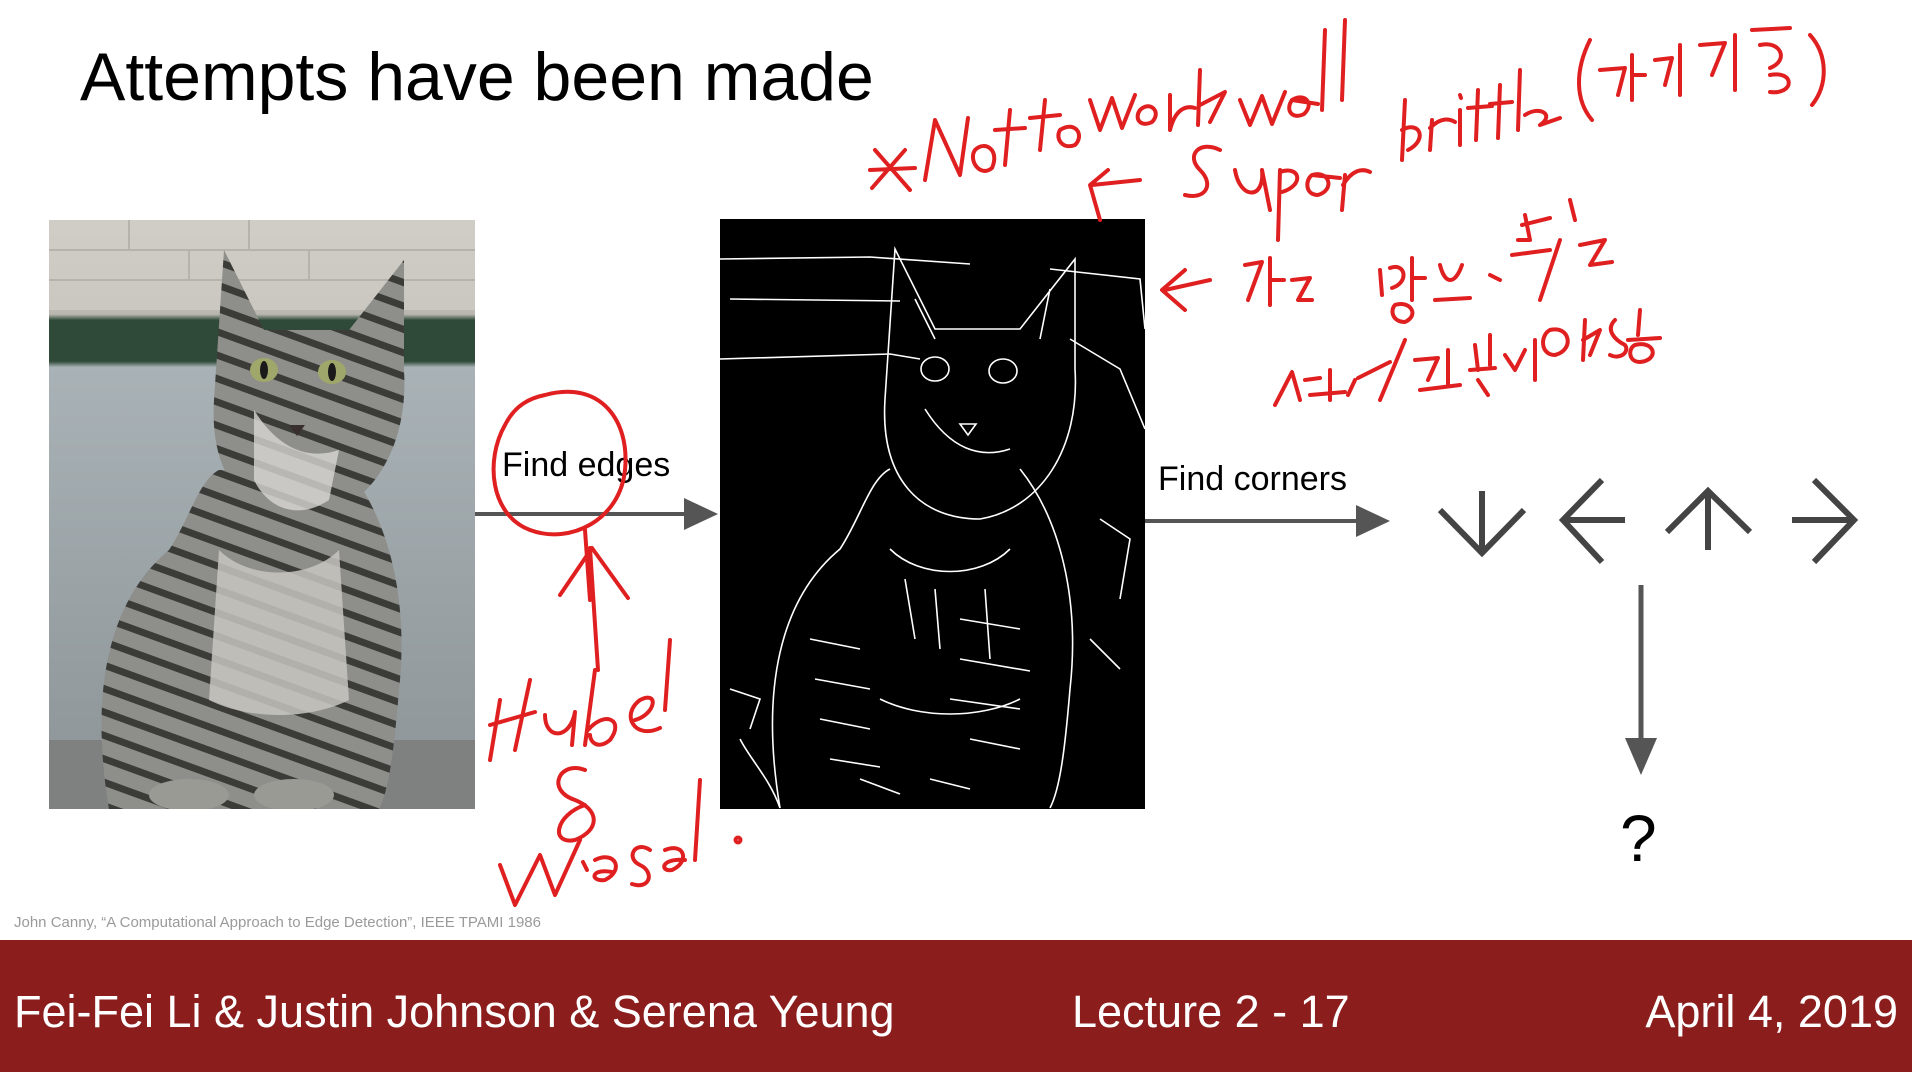 This screenshot has width=1912, height=1072. What do you see at coordinates (1211, 1011) in the screenshot?
I see `footer-lecture: Lecture 2 - 17` at bounding box center [1211, 1011].